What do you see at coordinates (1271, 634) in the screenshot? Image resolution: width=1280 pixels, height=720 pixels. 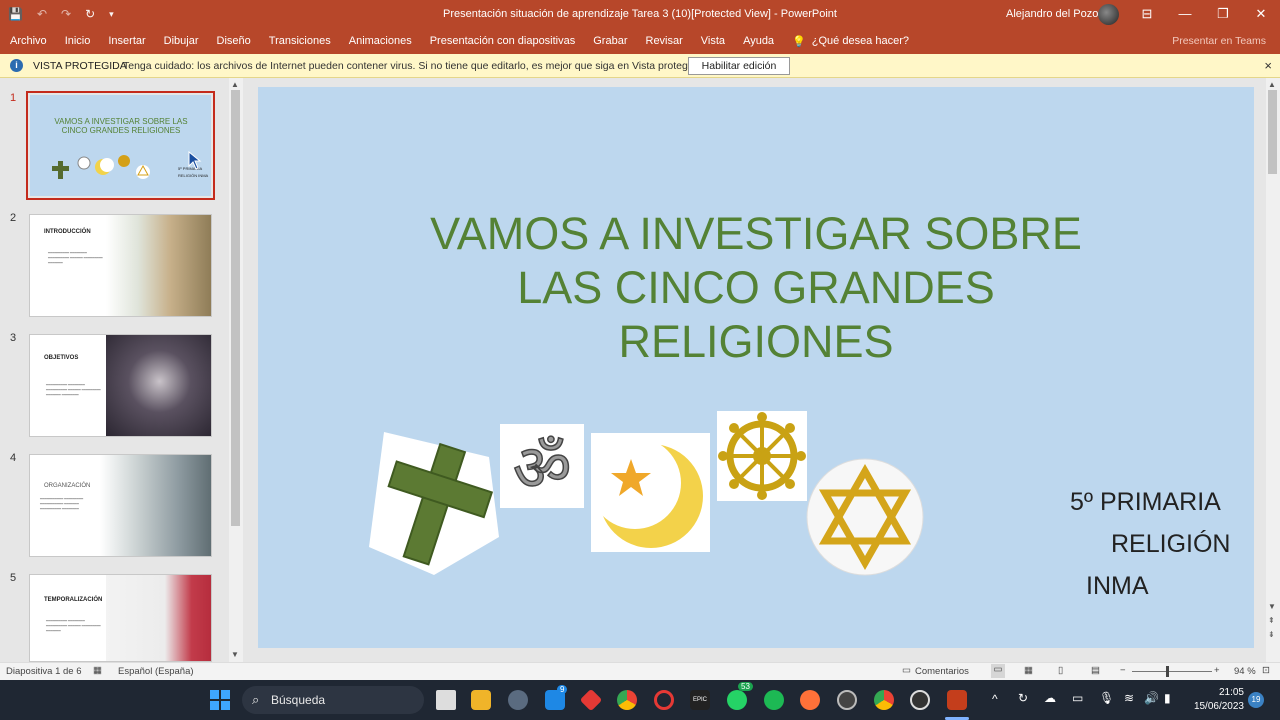 I see `next-slide-icon: ⇟` at bounding box center [1271, 634].